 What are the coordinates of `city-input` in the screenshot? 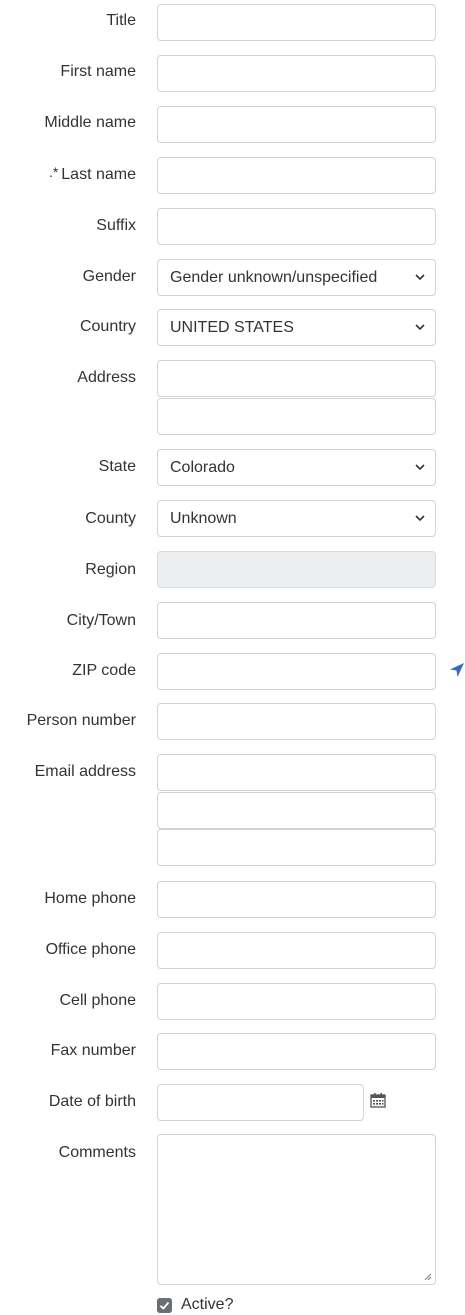 It's located at (296, 620).